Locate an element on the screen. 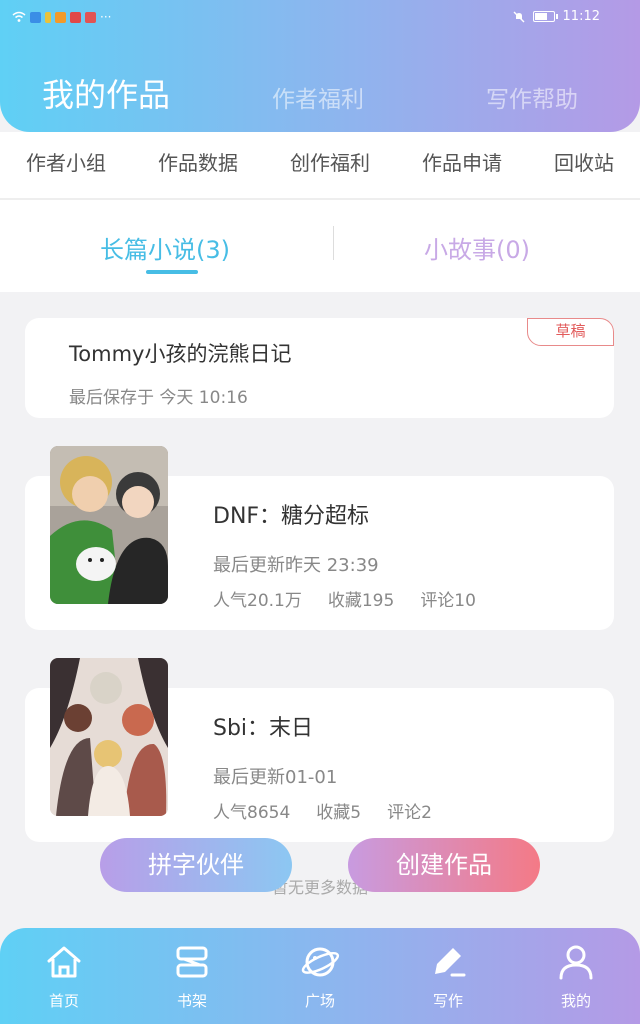 Image resolution: width=640 pixels, height=1024 pixels. popularity-count: 人气8654 is located at coordinates (252, 813).